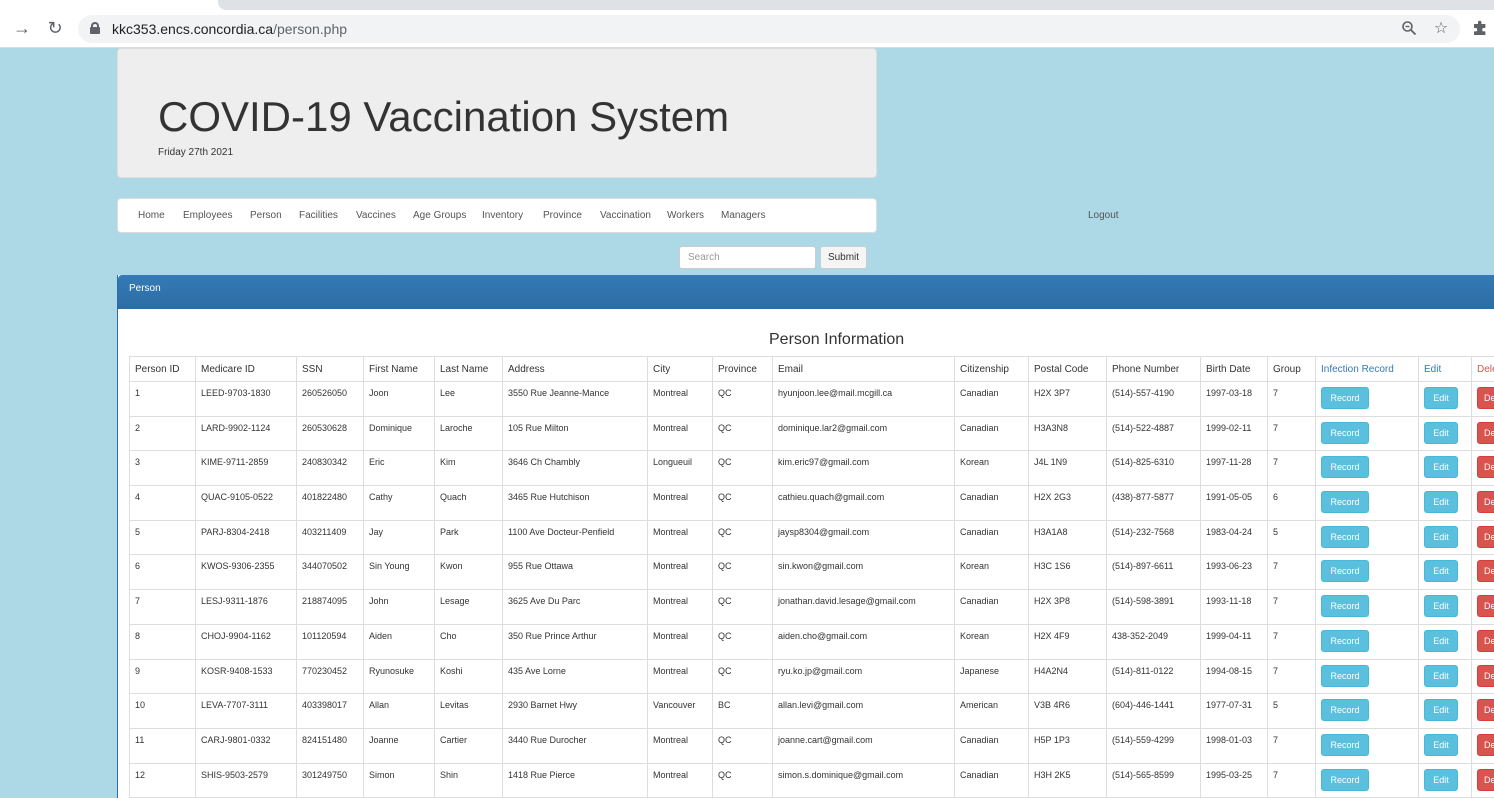 The image size is (1494, 798). Describe the element at coordinates (1153, 369) in the screenshot. I see `column-header: Phone Number` at that location.